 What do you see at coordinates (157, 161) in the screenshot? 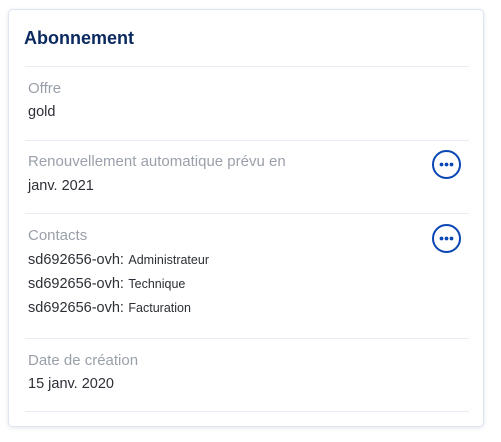
I see `renewal-label: Renouvellement automatique prévu en` at bounding box center [157, 161].